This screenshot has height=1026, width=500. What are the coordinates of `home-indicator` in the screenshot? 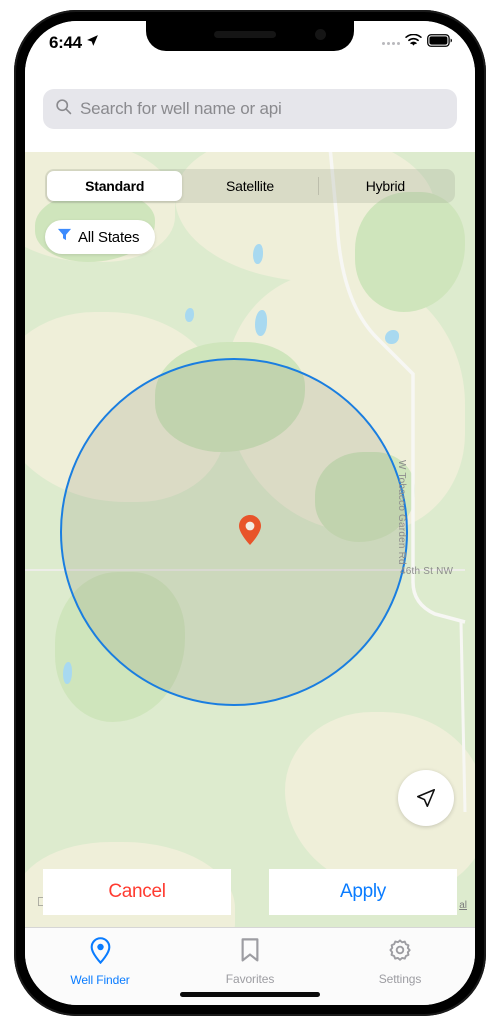 It's located at (250, 994).